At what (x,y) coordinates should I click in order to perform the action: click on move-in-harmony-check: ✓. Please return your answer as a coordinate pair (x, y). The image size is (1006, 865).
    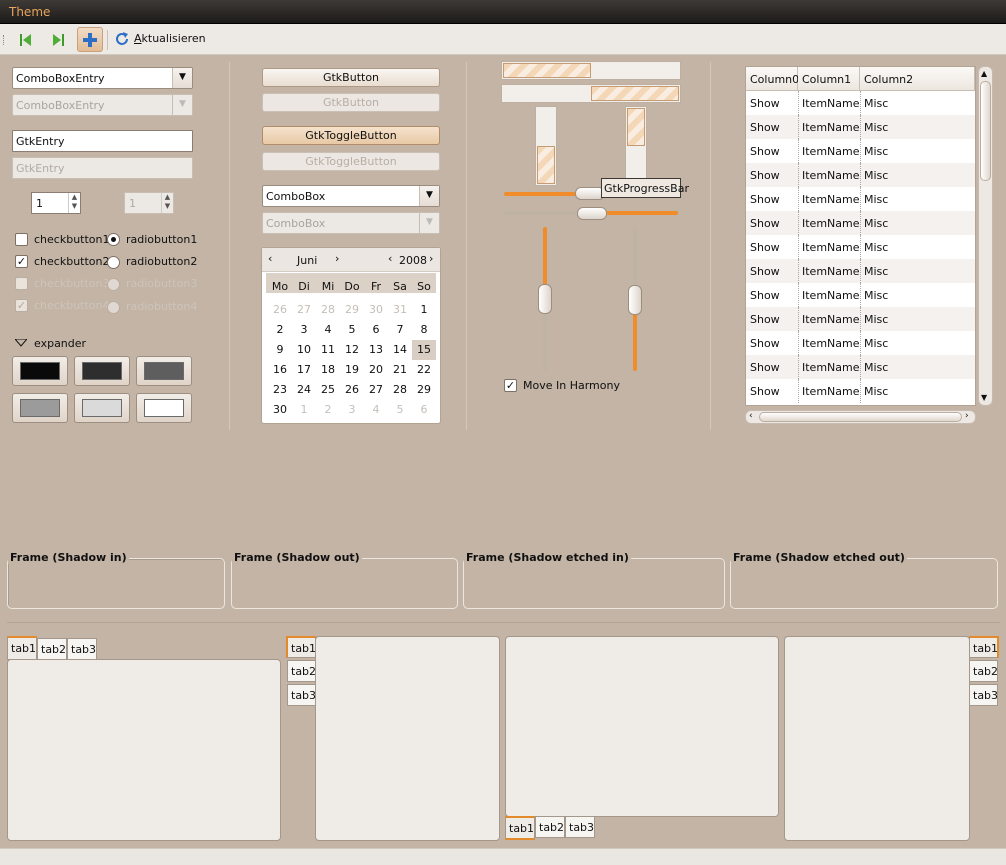
    Looking at the image, I should click on (510, 385).